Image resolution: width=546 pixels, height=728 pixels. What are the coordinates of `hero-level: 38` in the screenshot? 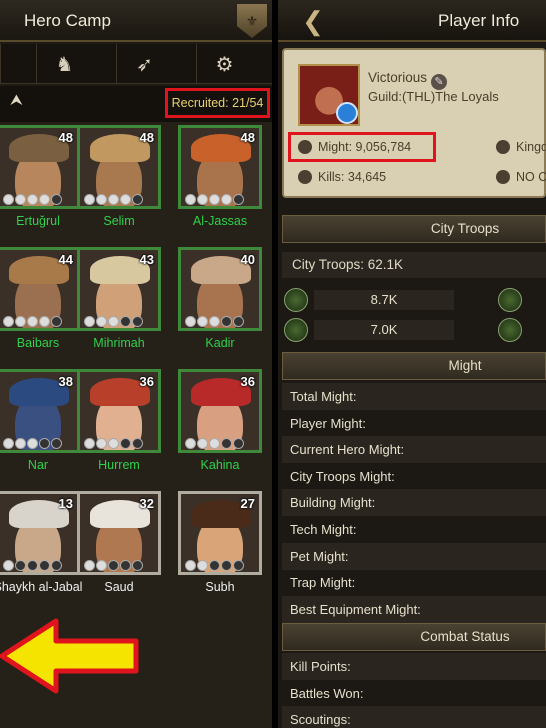 It's located at (65, 381).